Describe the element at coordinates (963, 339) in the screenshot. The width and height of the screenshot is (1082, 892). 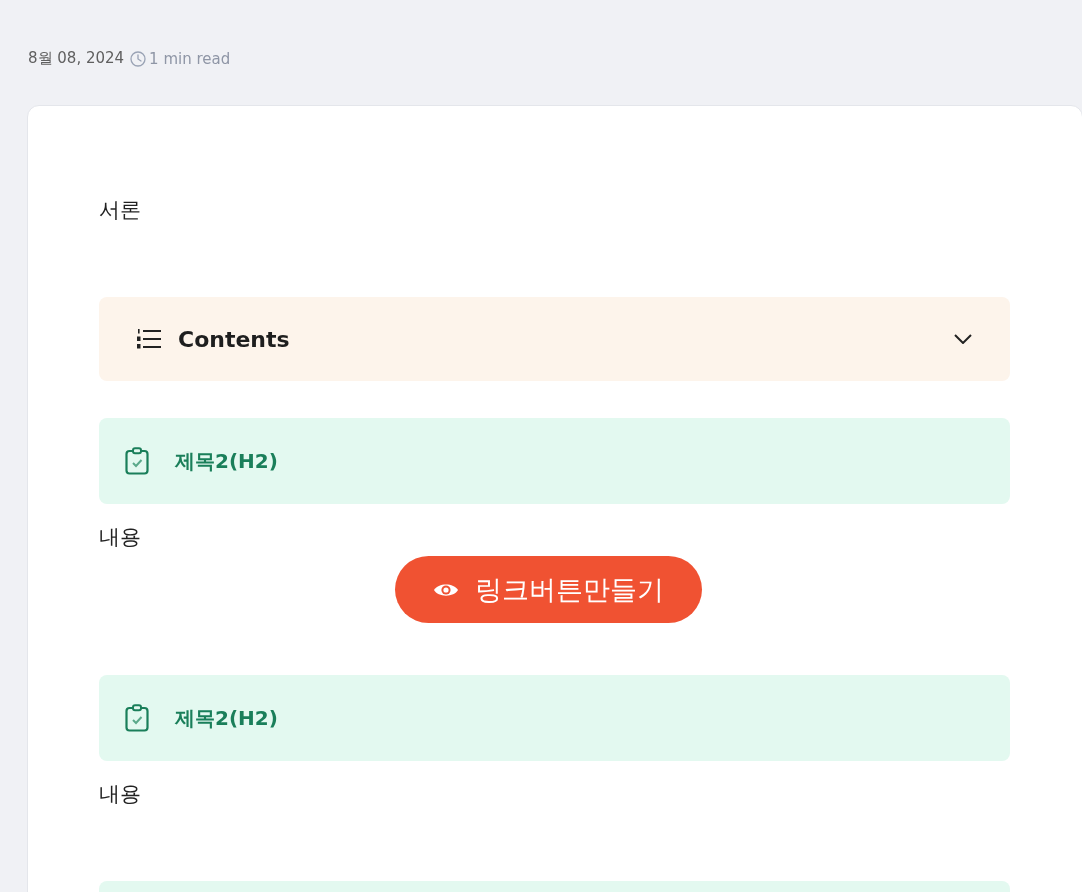
I see `chevron-down-icon` at that location.